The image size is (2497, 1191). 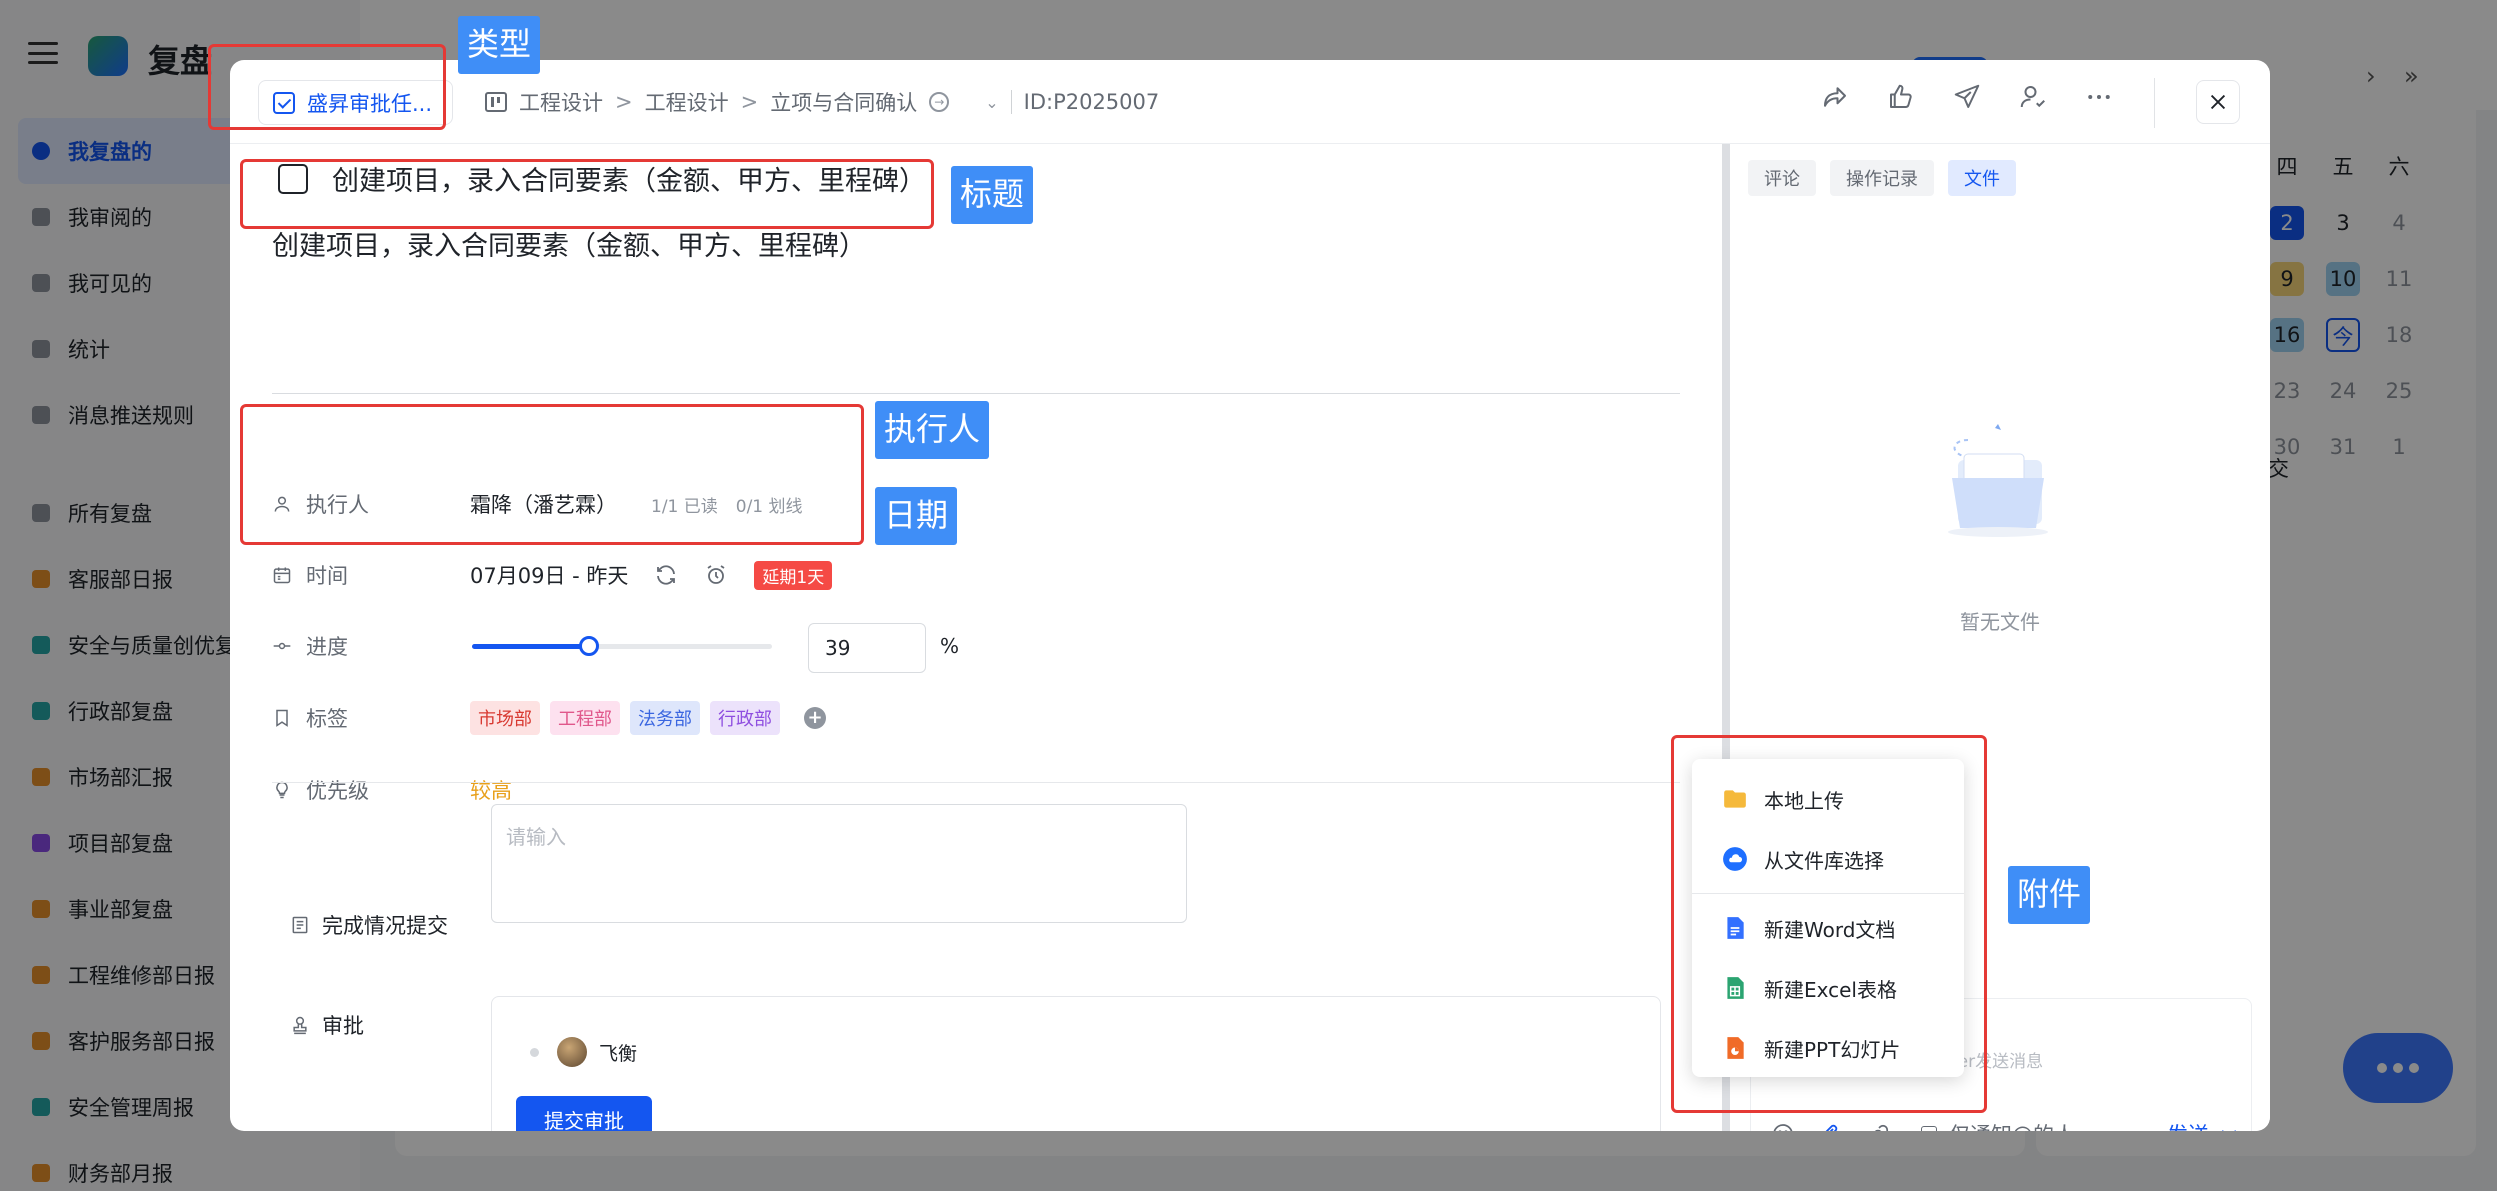 I want to click on activity-tabs: 评论 操作记录 文件, so click(x=1882, y=178).